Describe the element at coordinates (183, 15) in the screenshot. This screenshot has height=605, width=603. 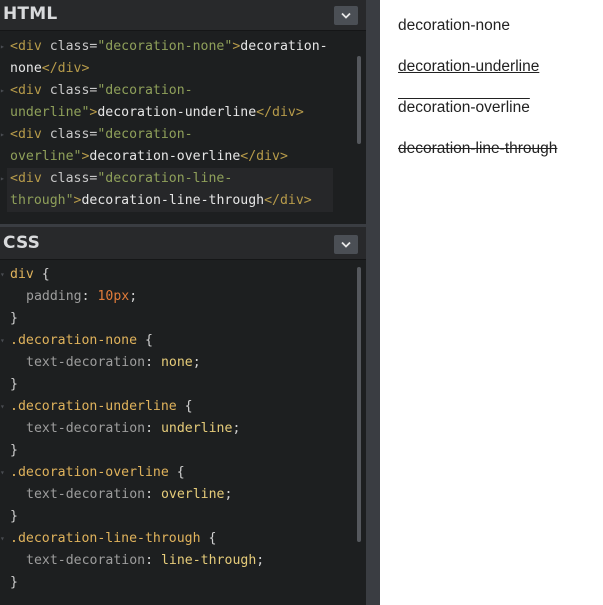
I see `html-panel-header: HTML` at that location.